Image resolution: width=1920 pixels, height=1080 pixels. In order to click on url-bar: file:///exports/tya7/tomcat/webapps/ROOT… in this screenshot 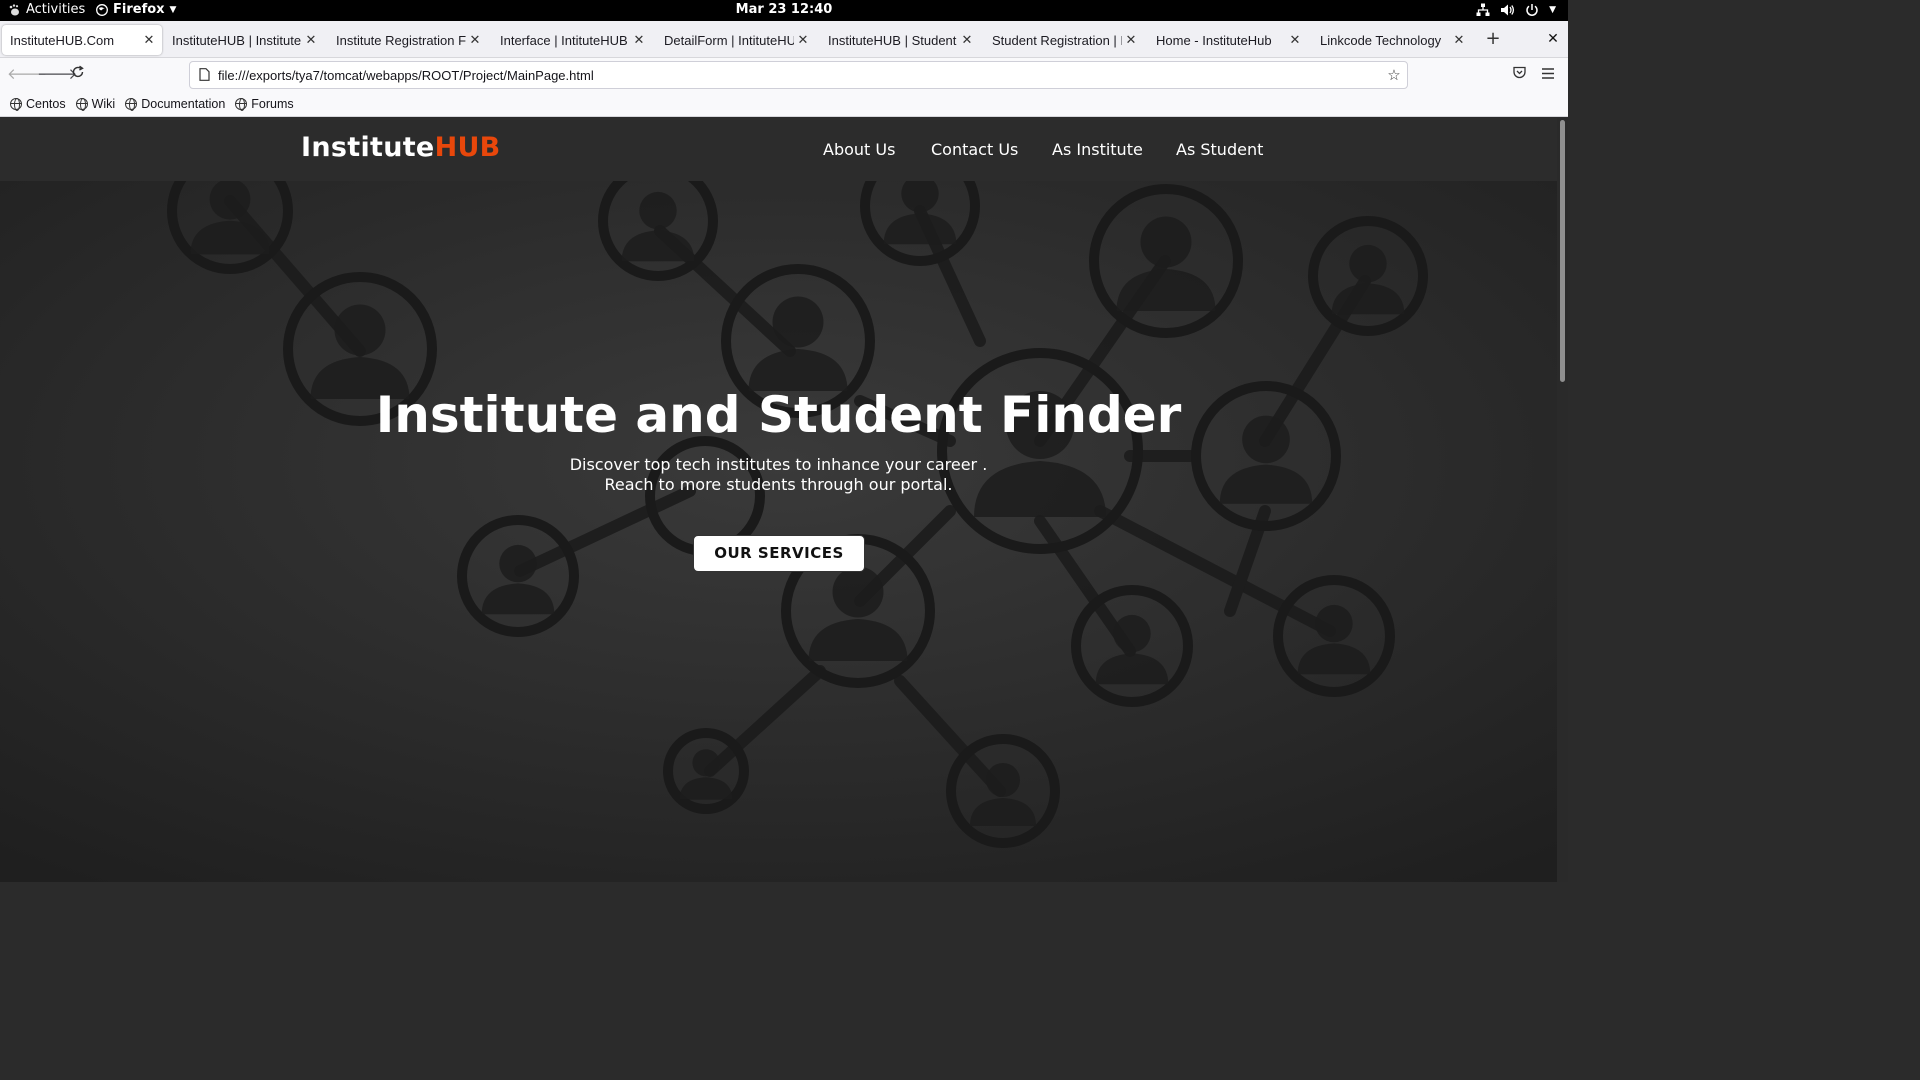, I will do `click(798, 75)`.